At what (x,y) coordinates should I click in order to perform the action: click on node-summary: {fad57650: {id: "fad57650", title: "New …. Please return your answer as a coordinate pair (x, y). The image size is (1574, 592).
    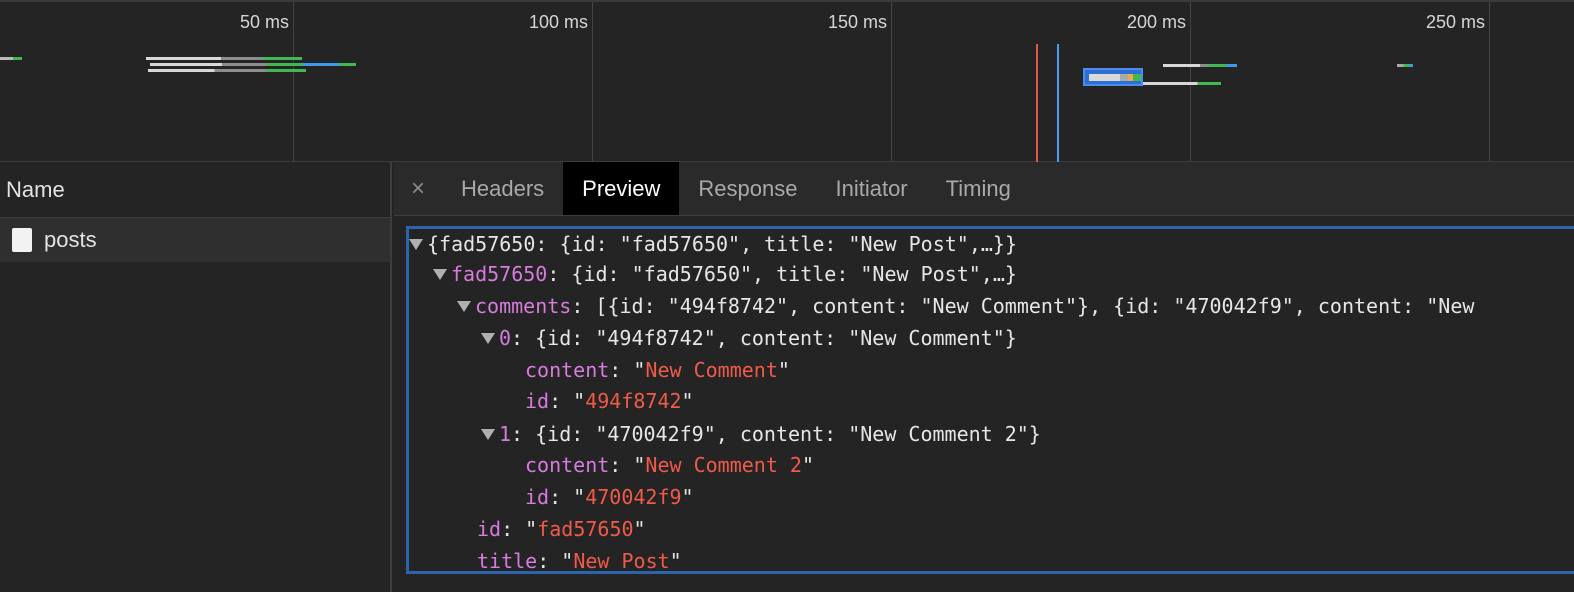
    Looking at the image, I should click on (722, 244).